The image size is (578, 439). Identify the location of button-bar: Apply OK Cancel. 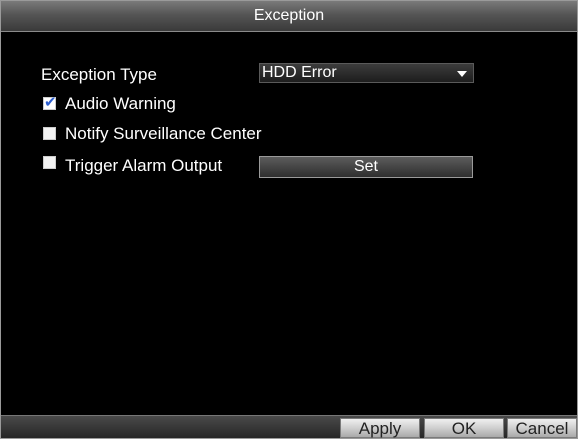
(289, 426).